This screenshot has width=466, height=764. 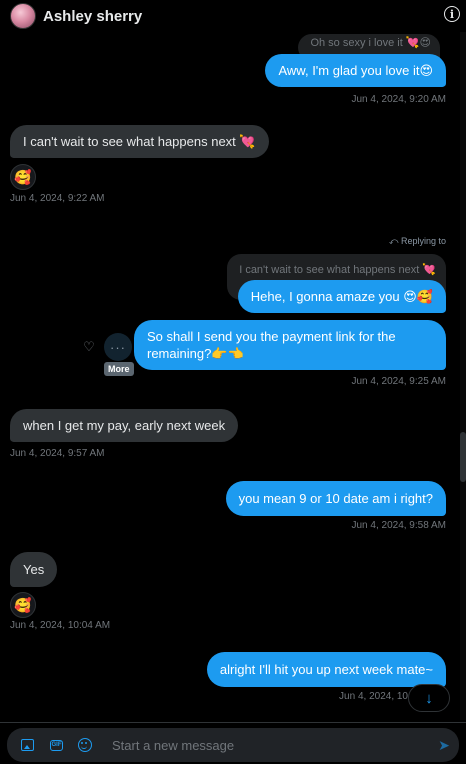 I want to click on more-tooltip: More, so click(x=119, y=369).